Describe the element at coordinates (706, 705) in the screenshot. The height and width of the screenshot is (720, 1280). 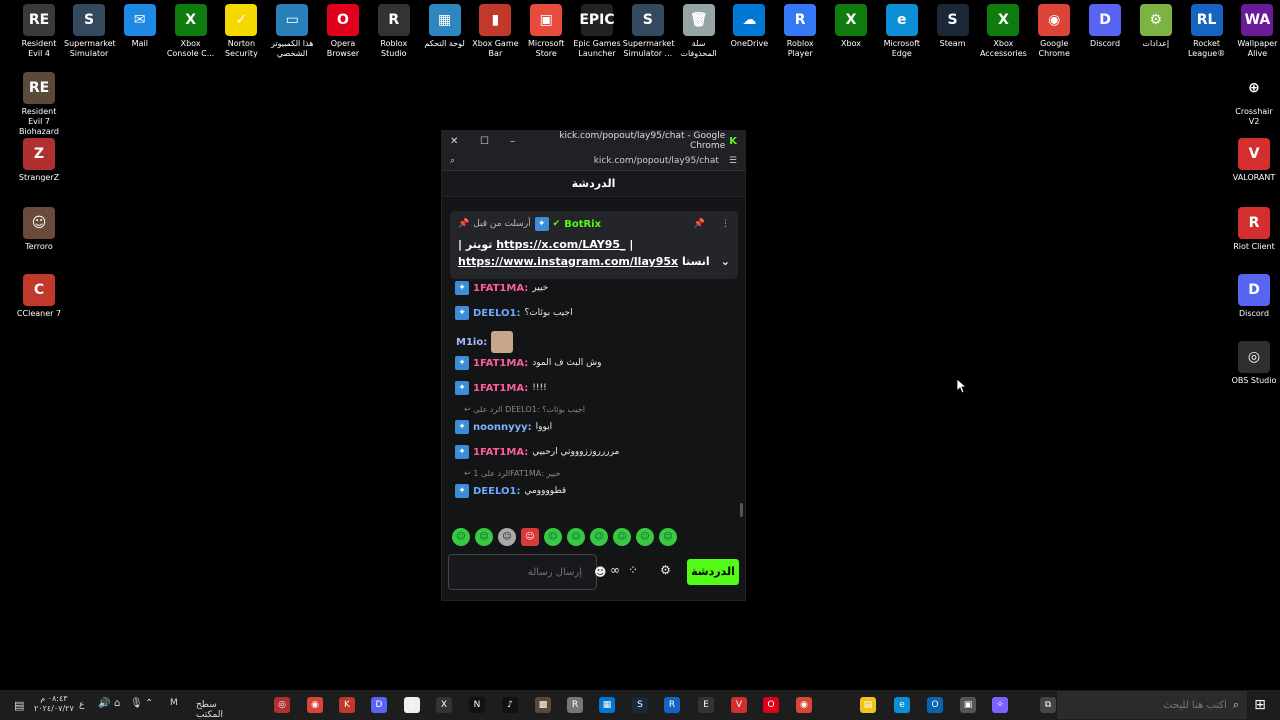
I see `epic-icon: E` at that location.